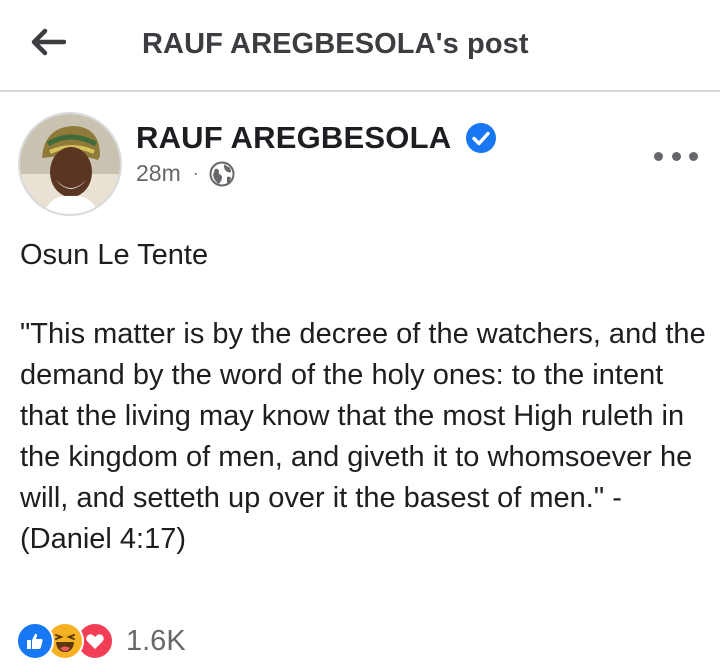 The width and height of the screenshot is (720, 671). I want to click on post-title: Osun Le Tente, so click(114, 255).